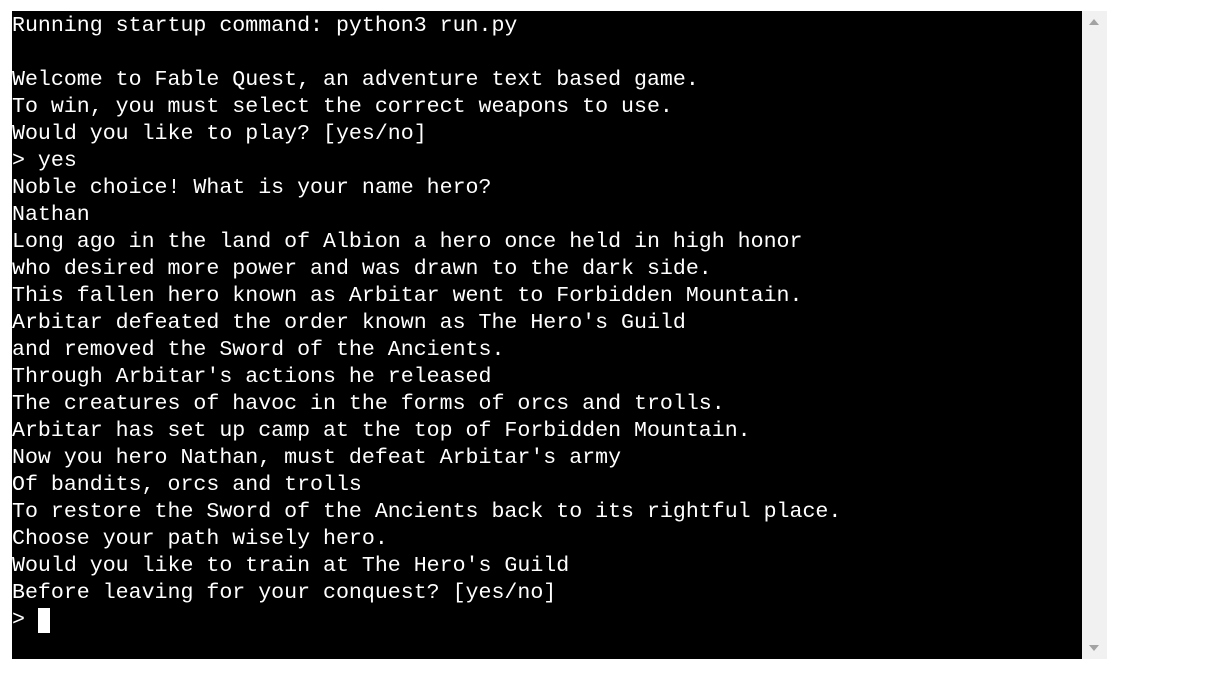 This screenshot has height=673, width=1221. What do you see at coordinates (258, 350) in the screenshot?
I see `terminal-line: and removed the Sword of the Ancients.` at bounding box center [258, 350].